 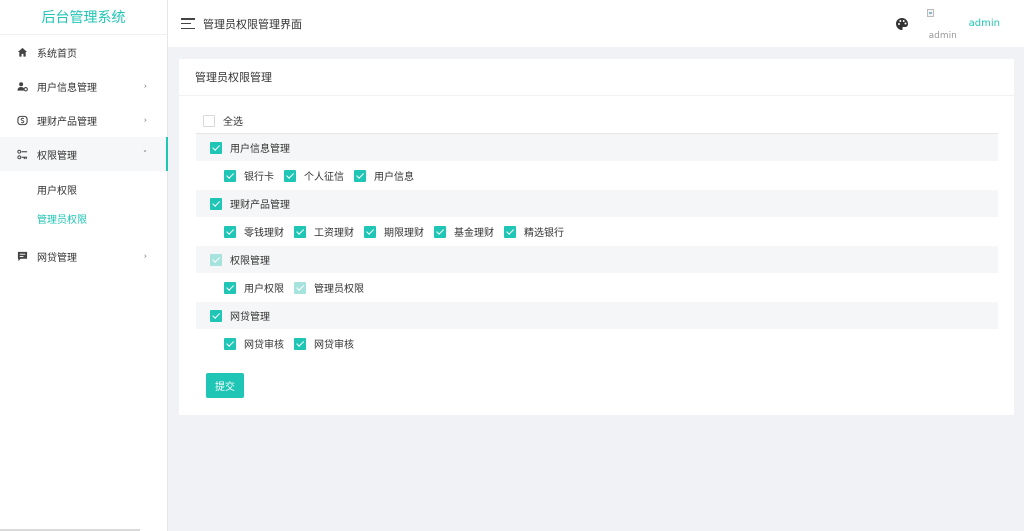 What do you see at coordinates (260, 149) in the screenshot?
I see `checkbox-label: 用户信息管理` at bounding box center [260, 149].